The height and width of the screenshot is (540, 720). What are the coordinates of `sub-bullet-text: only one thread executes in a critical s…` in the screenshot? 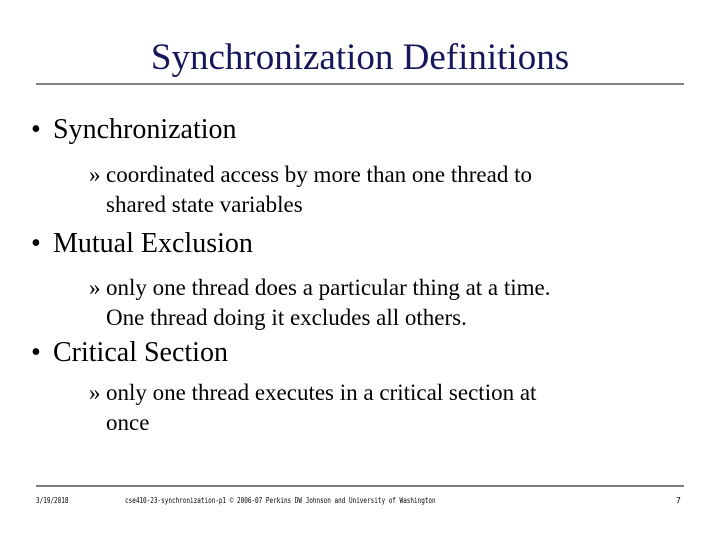 It's located at (396, 408).